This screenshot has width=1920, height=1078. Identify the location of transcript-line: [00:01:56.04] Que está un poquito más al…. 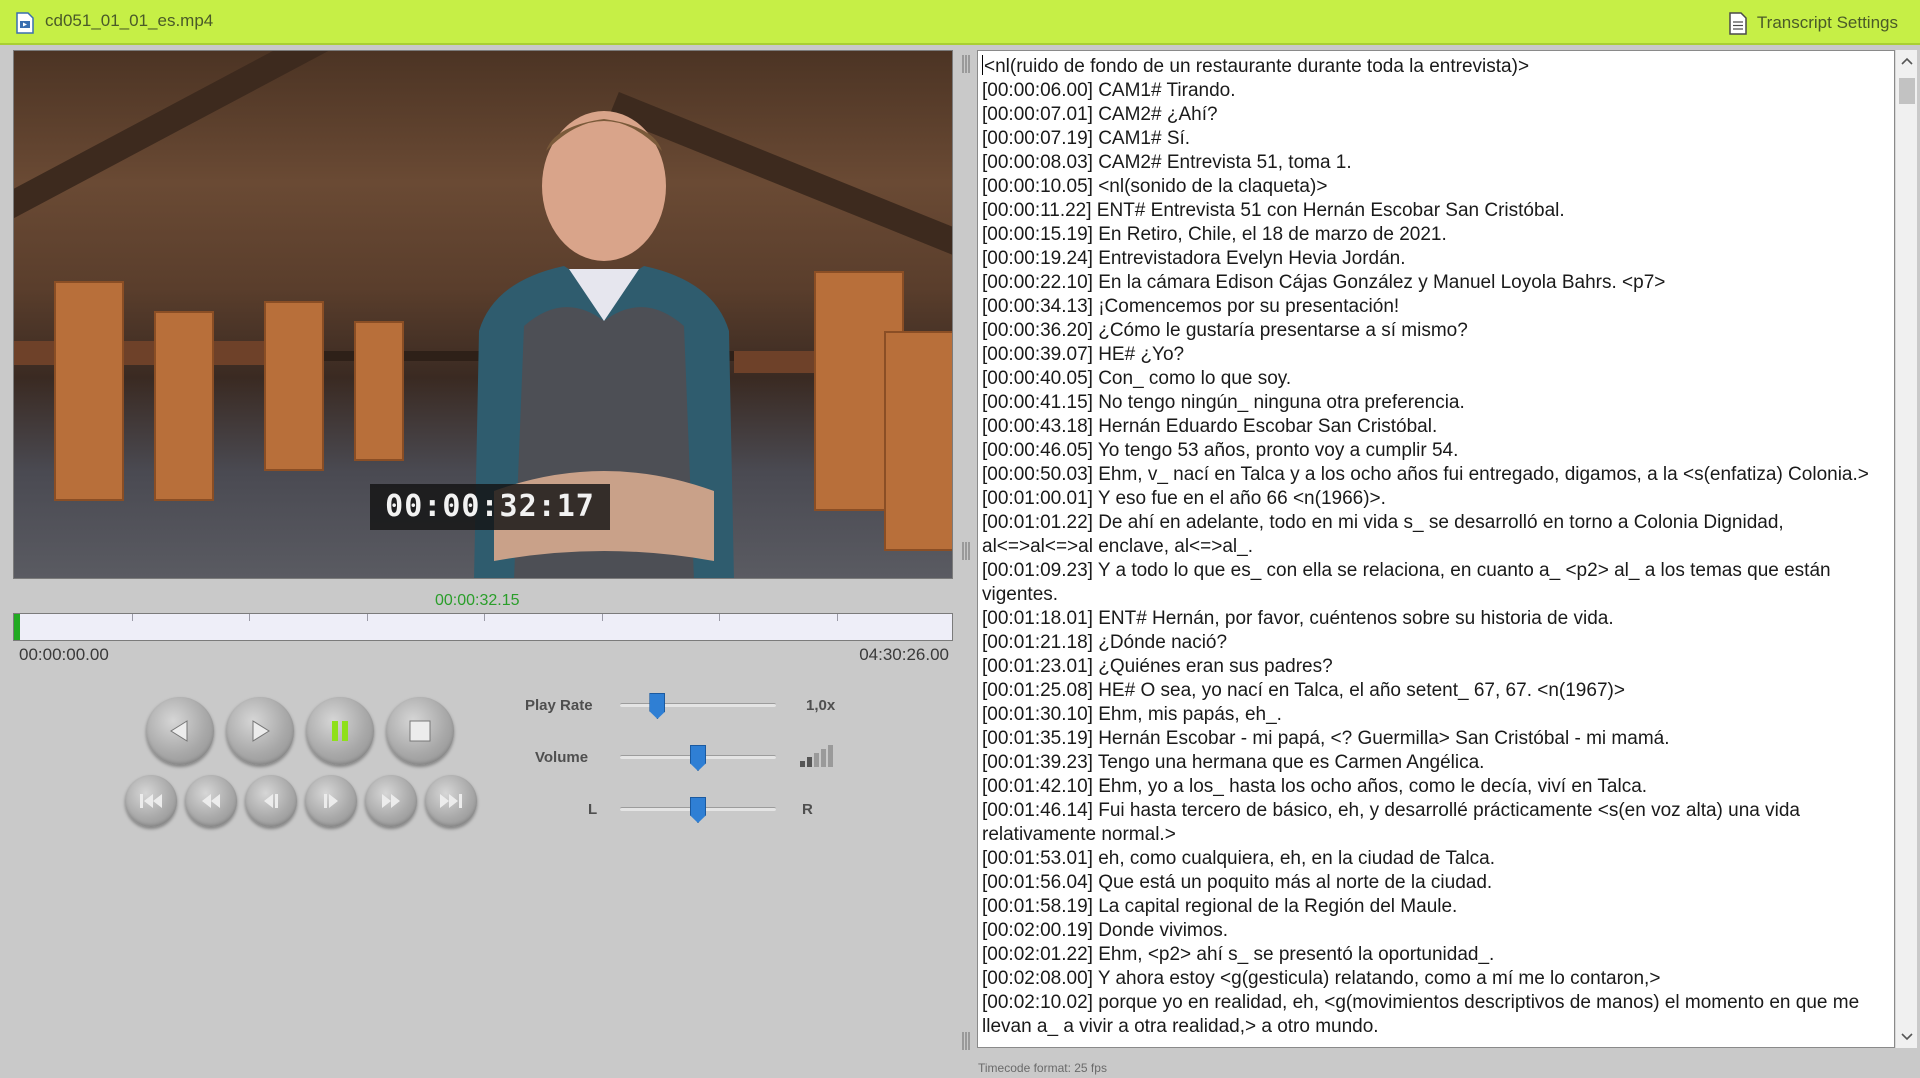
(1438, 883).